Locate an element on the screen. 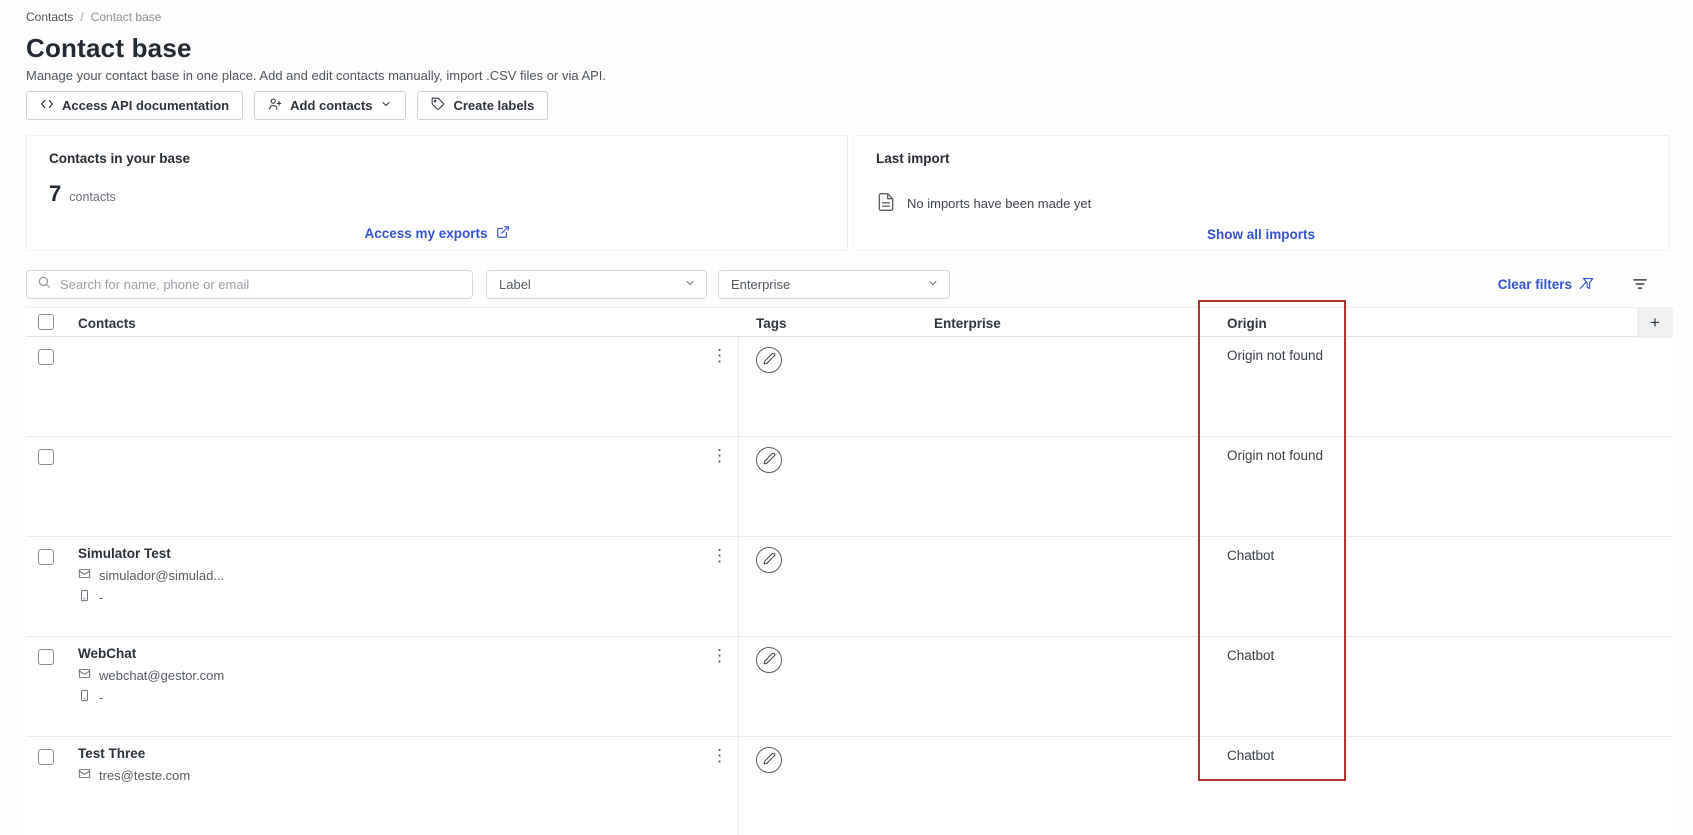 This screenshot has height=835, width=1693. contact-phone: - is located at coordinates (101, 697).